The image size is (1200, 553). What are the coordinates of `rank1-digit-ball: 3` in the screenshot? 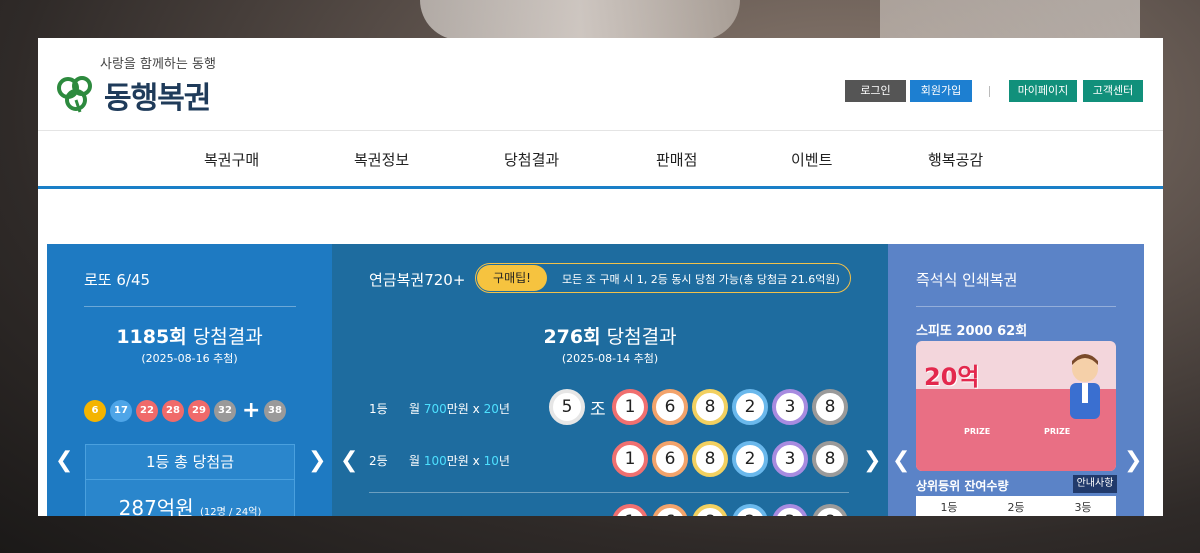 It's located at (790, 407).